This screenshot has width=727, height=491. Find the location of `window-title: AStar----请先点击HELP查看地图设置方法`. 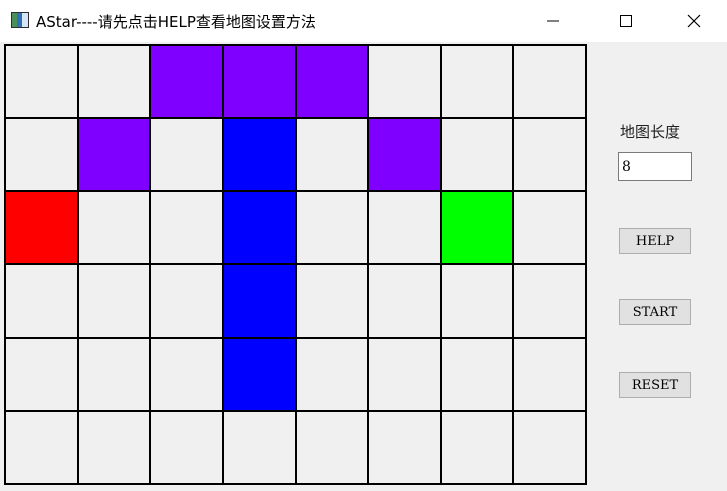

window-title: AStar----请先点击HELP查看地图设置方法 is located at coordinates (176, 22).